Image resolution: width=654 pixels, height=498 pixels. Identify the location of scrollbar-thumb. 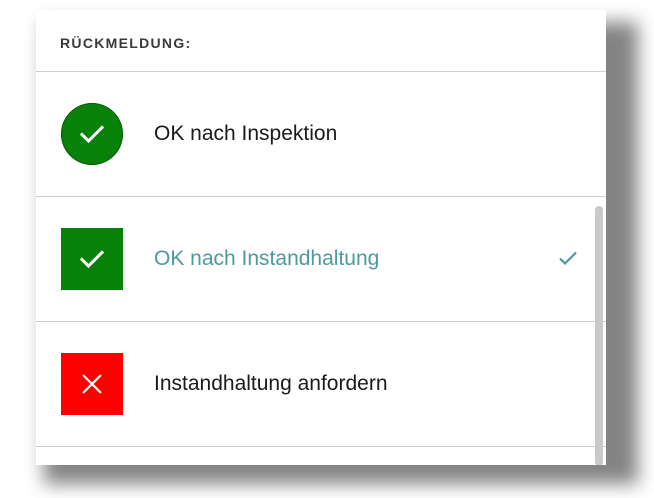
(599, 335).